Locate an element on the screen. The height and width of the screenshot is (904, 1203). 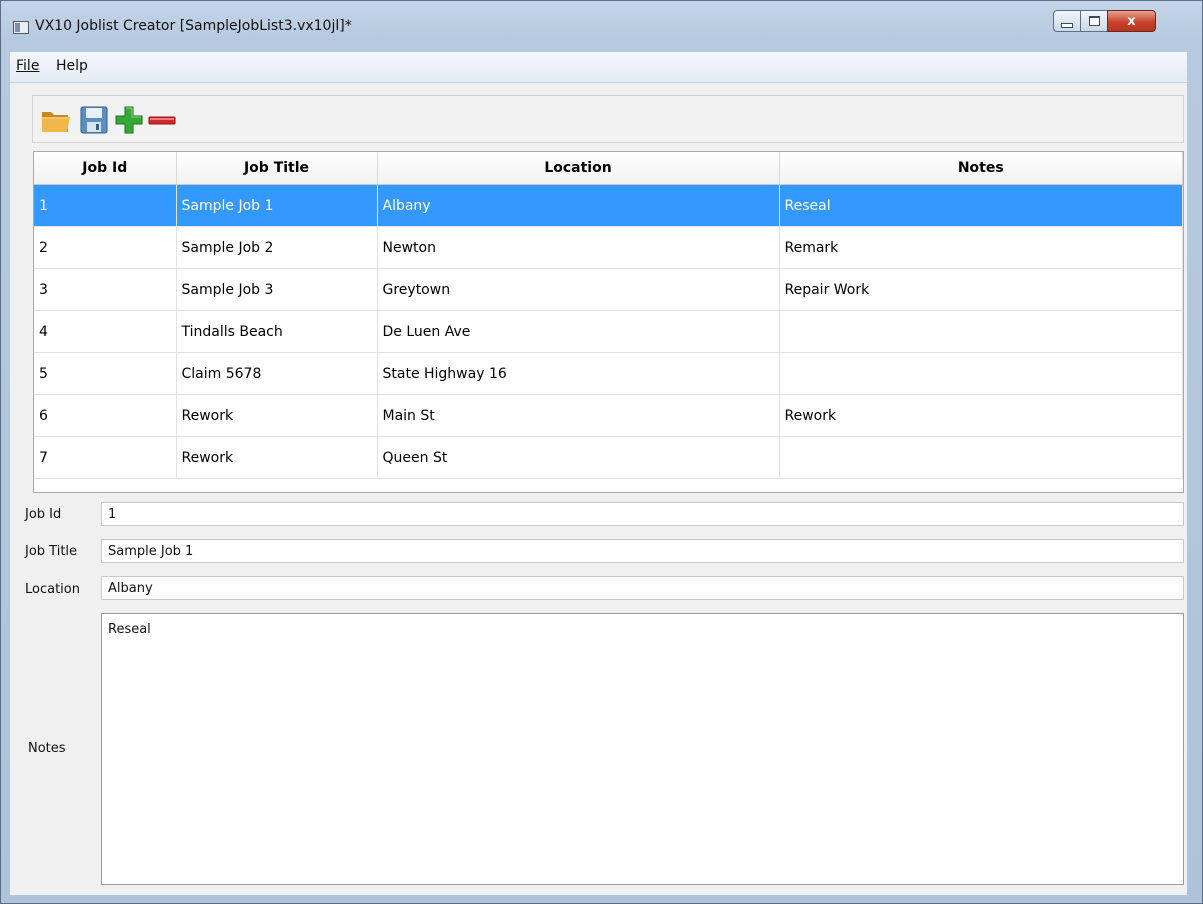
location-field is located at coordinates (642, 588).